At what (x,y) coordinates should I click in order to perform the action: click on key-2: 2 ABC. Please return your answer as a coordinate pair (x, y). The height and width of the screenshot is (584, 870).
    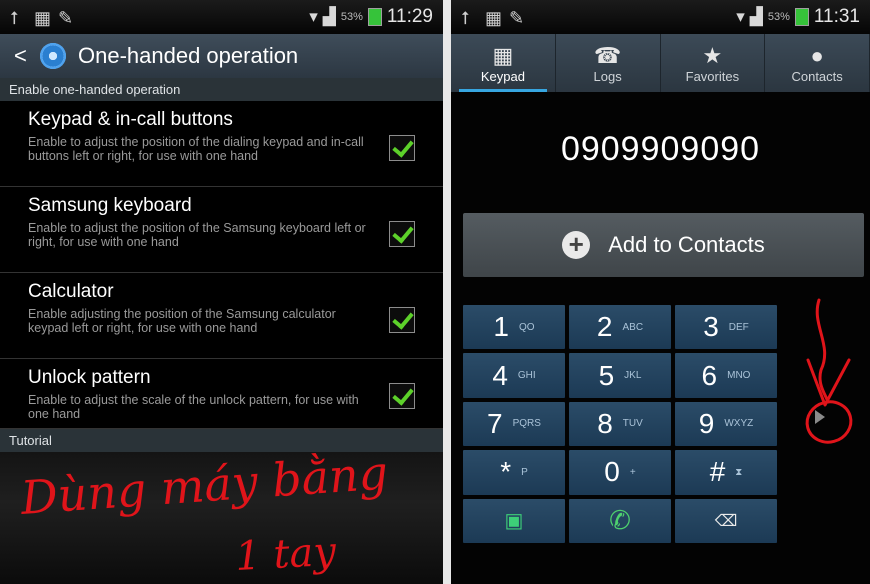
    Looking at the image, I should click on (620, 327).